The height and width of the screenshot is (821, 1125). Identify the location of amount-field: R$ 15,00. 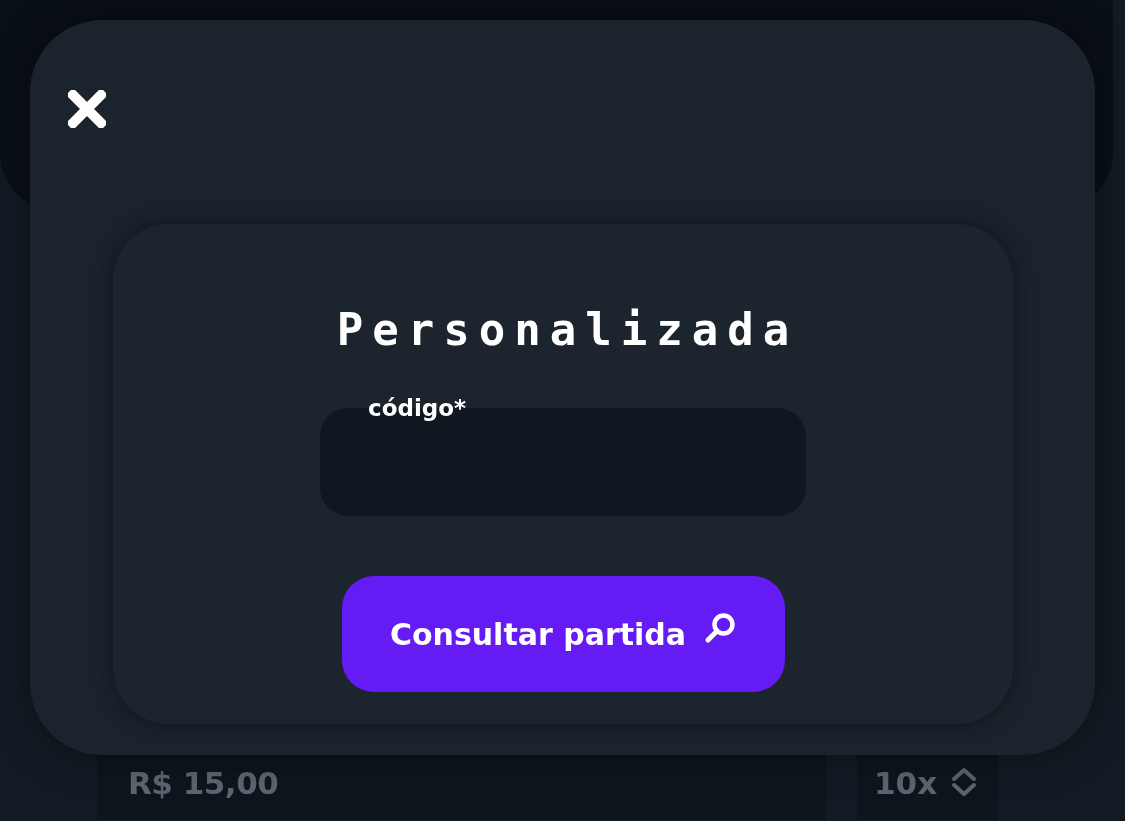
(461, 788).